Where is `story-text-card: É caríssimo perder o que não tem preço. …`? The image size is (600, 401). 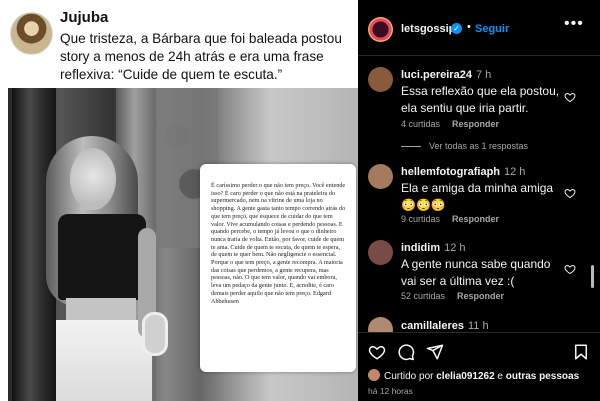 story-text-card: É caríssimo perder o que não tem preço. … is located at coordinates (278, 268).